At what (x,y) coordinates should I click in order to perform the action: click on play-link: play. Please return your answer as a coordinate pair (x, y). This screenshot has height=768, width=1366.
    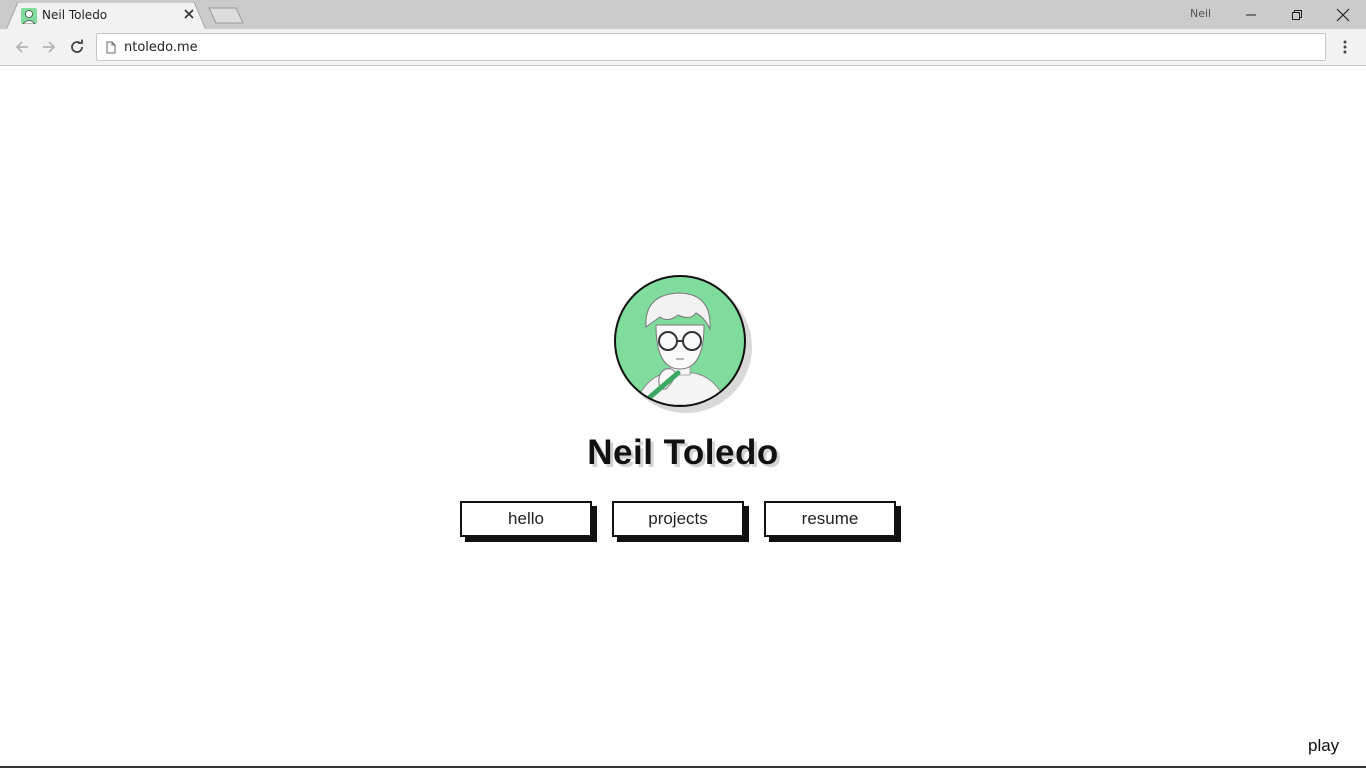
    Looking at the image, I should click on (1323, 746).